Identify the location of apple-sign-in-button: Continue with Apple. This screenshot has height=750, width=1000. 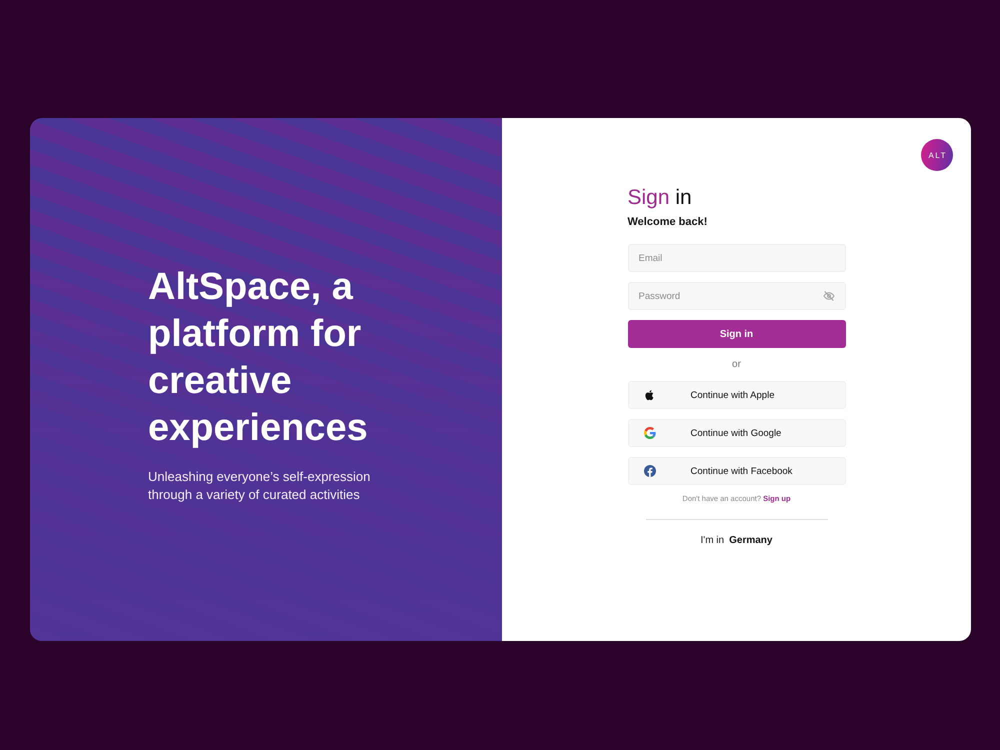
(737, 395).